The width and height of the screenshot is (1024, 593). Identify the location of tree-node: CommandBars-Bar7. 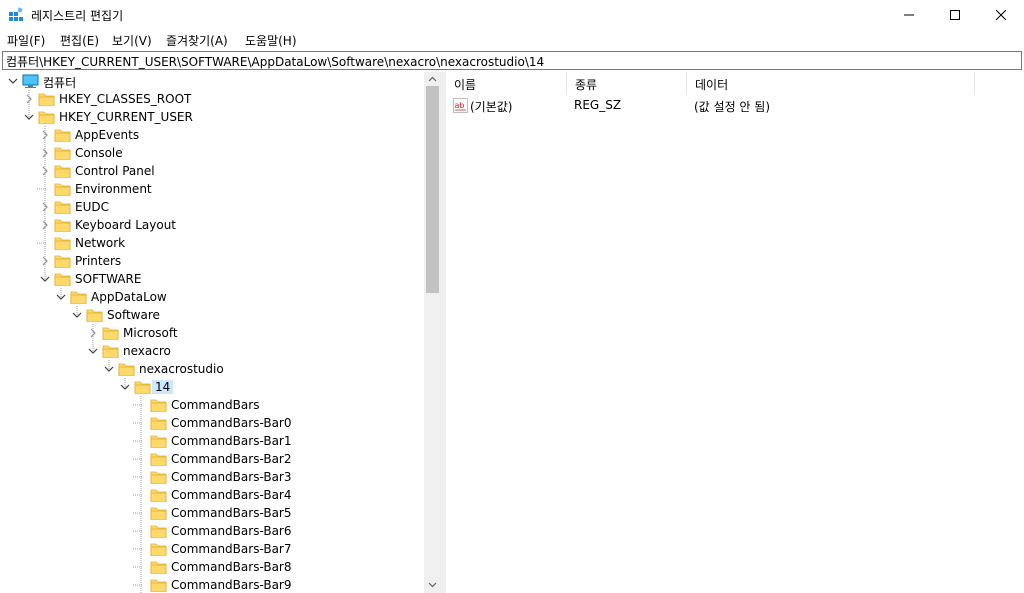
(212, 549).